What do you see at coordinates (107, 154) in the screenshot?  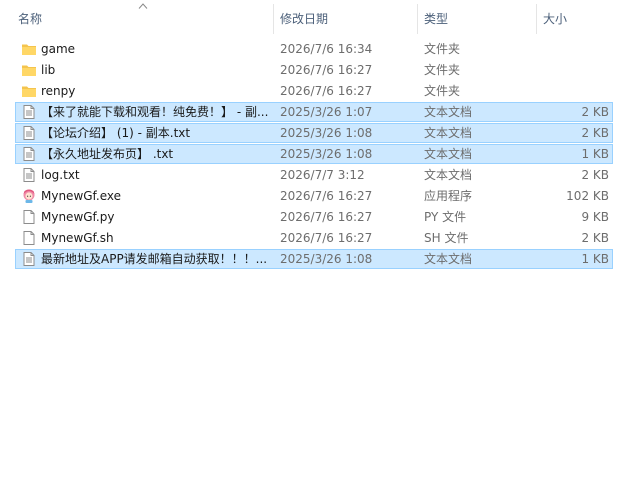 I see `file-name: 【永久地址发布页】 .txt` at bounding box center [107, 154].